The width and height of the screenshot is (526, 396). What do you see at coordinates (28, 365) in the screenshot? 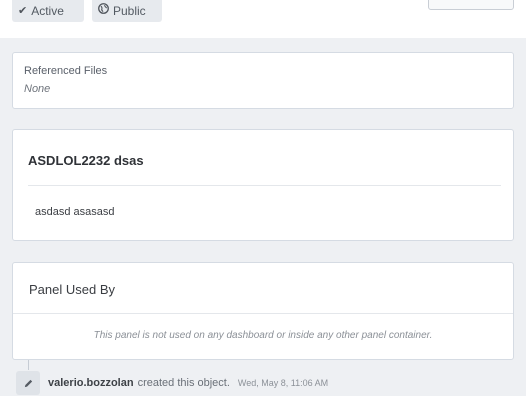
I see `timeline-connector` at bounding box center [28, 365].